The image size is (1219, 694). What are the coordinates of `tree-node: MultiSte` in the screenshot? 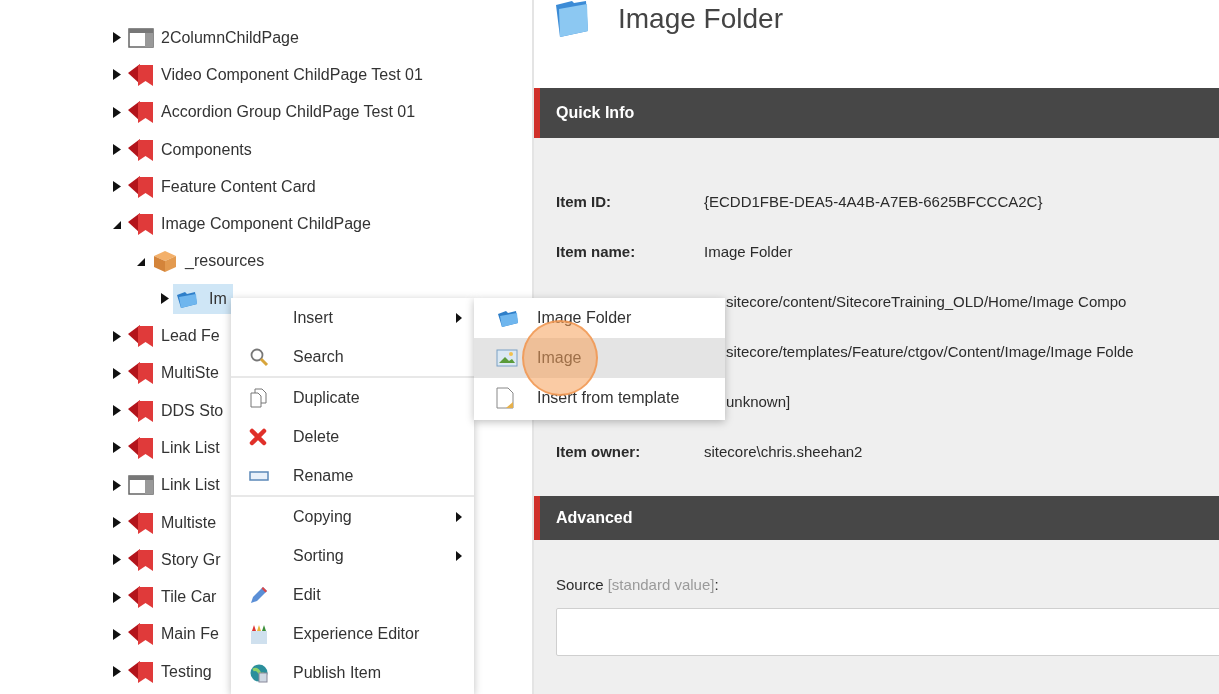 It's located at (175, 373).